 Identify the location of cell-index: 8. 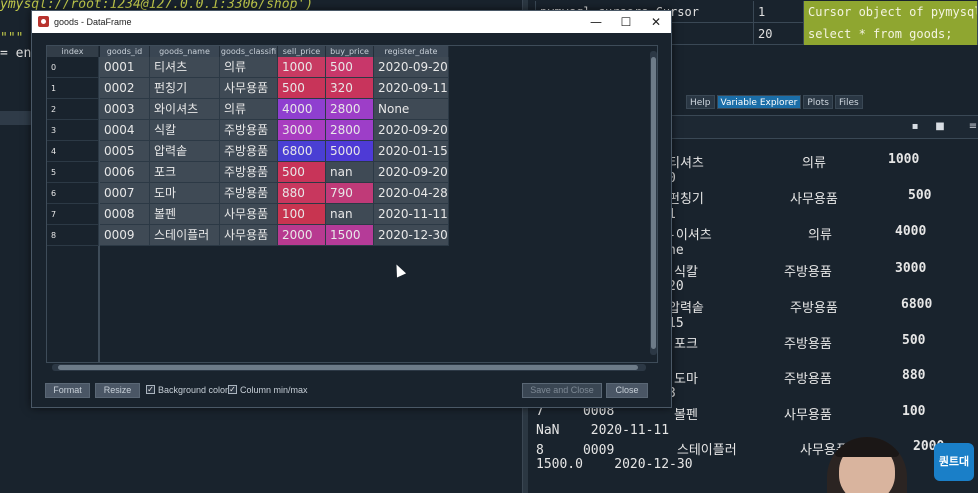
(73, 235).